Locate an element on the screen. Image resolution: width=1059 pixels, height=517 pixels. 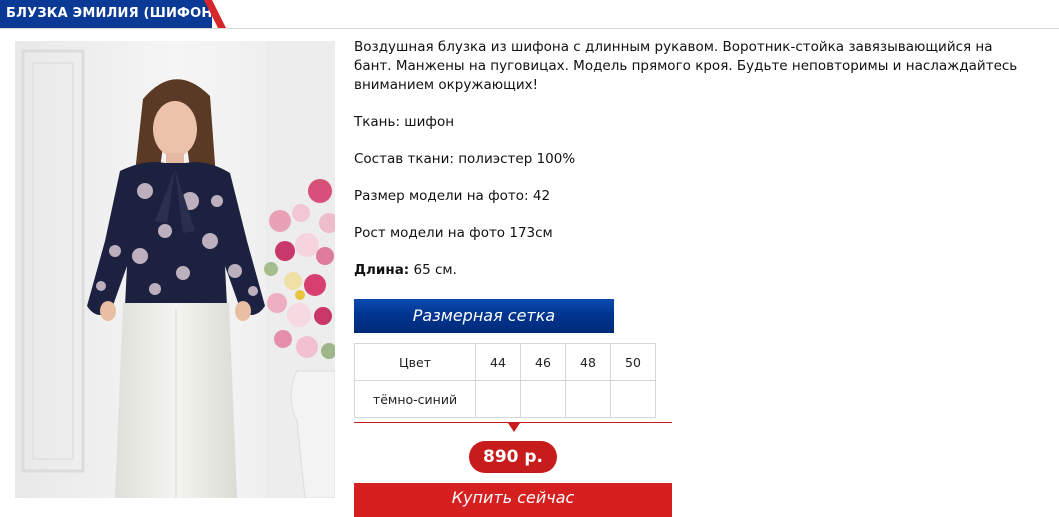
price-pointer is located at coordinates (514, 427).